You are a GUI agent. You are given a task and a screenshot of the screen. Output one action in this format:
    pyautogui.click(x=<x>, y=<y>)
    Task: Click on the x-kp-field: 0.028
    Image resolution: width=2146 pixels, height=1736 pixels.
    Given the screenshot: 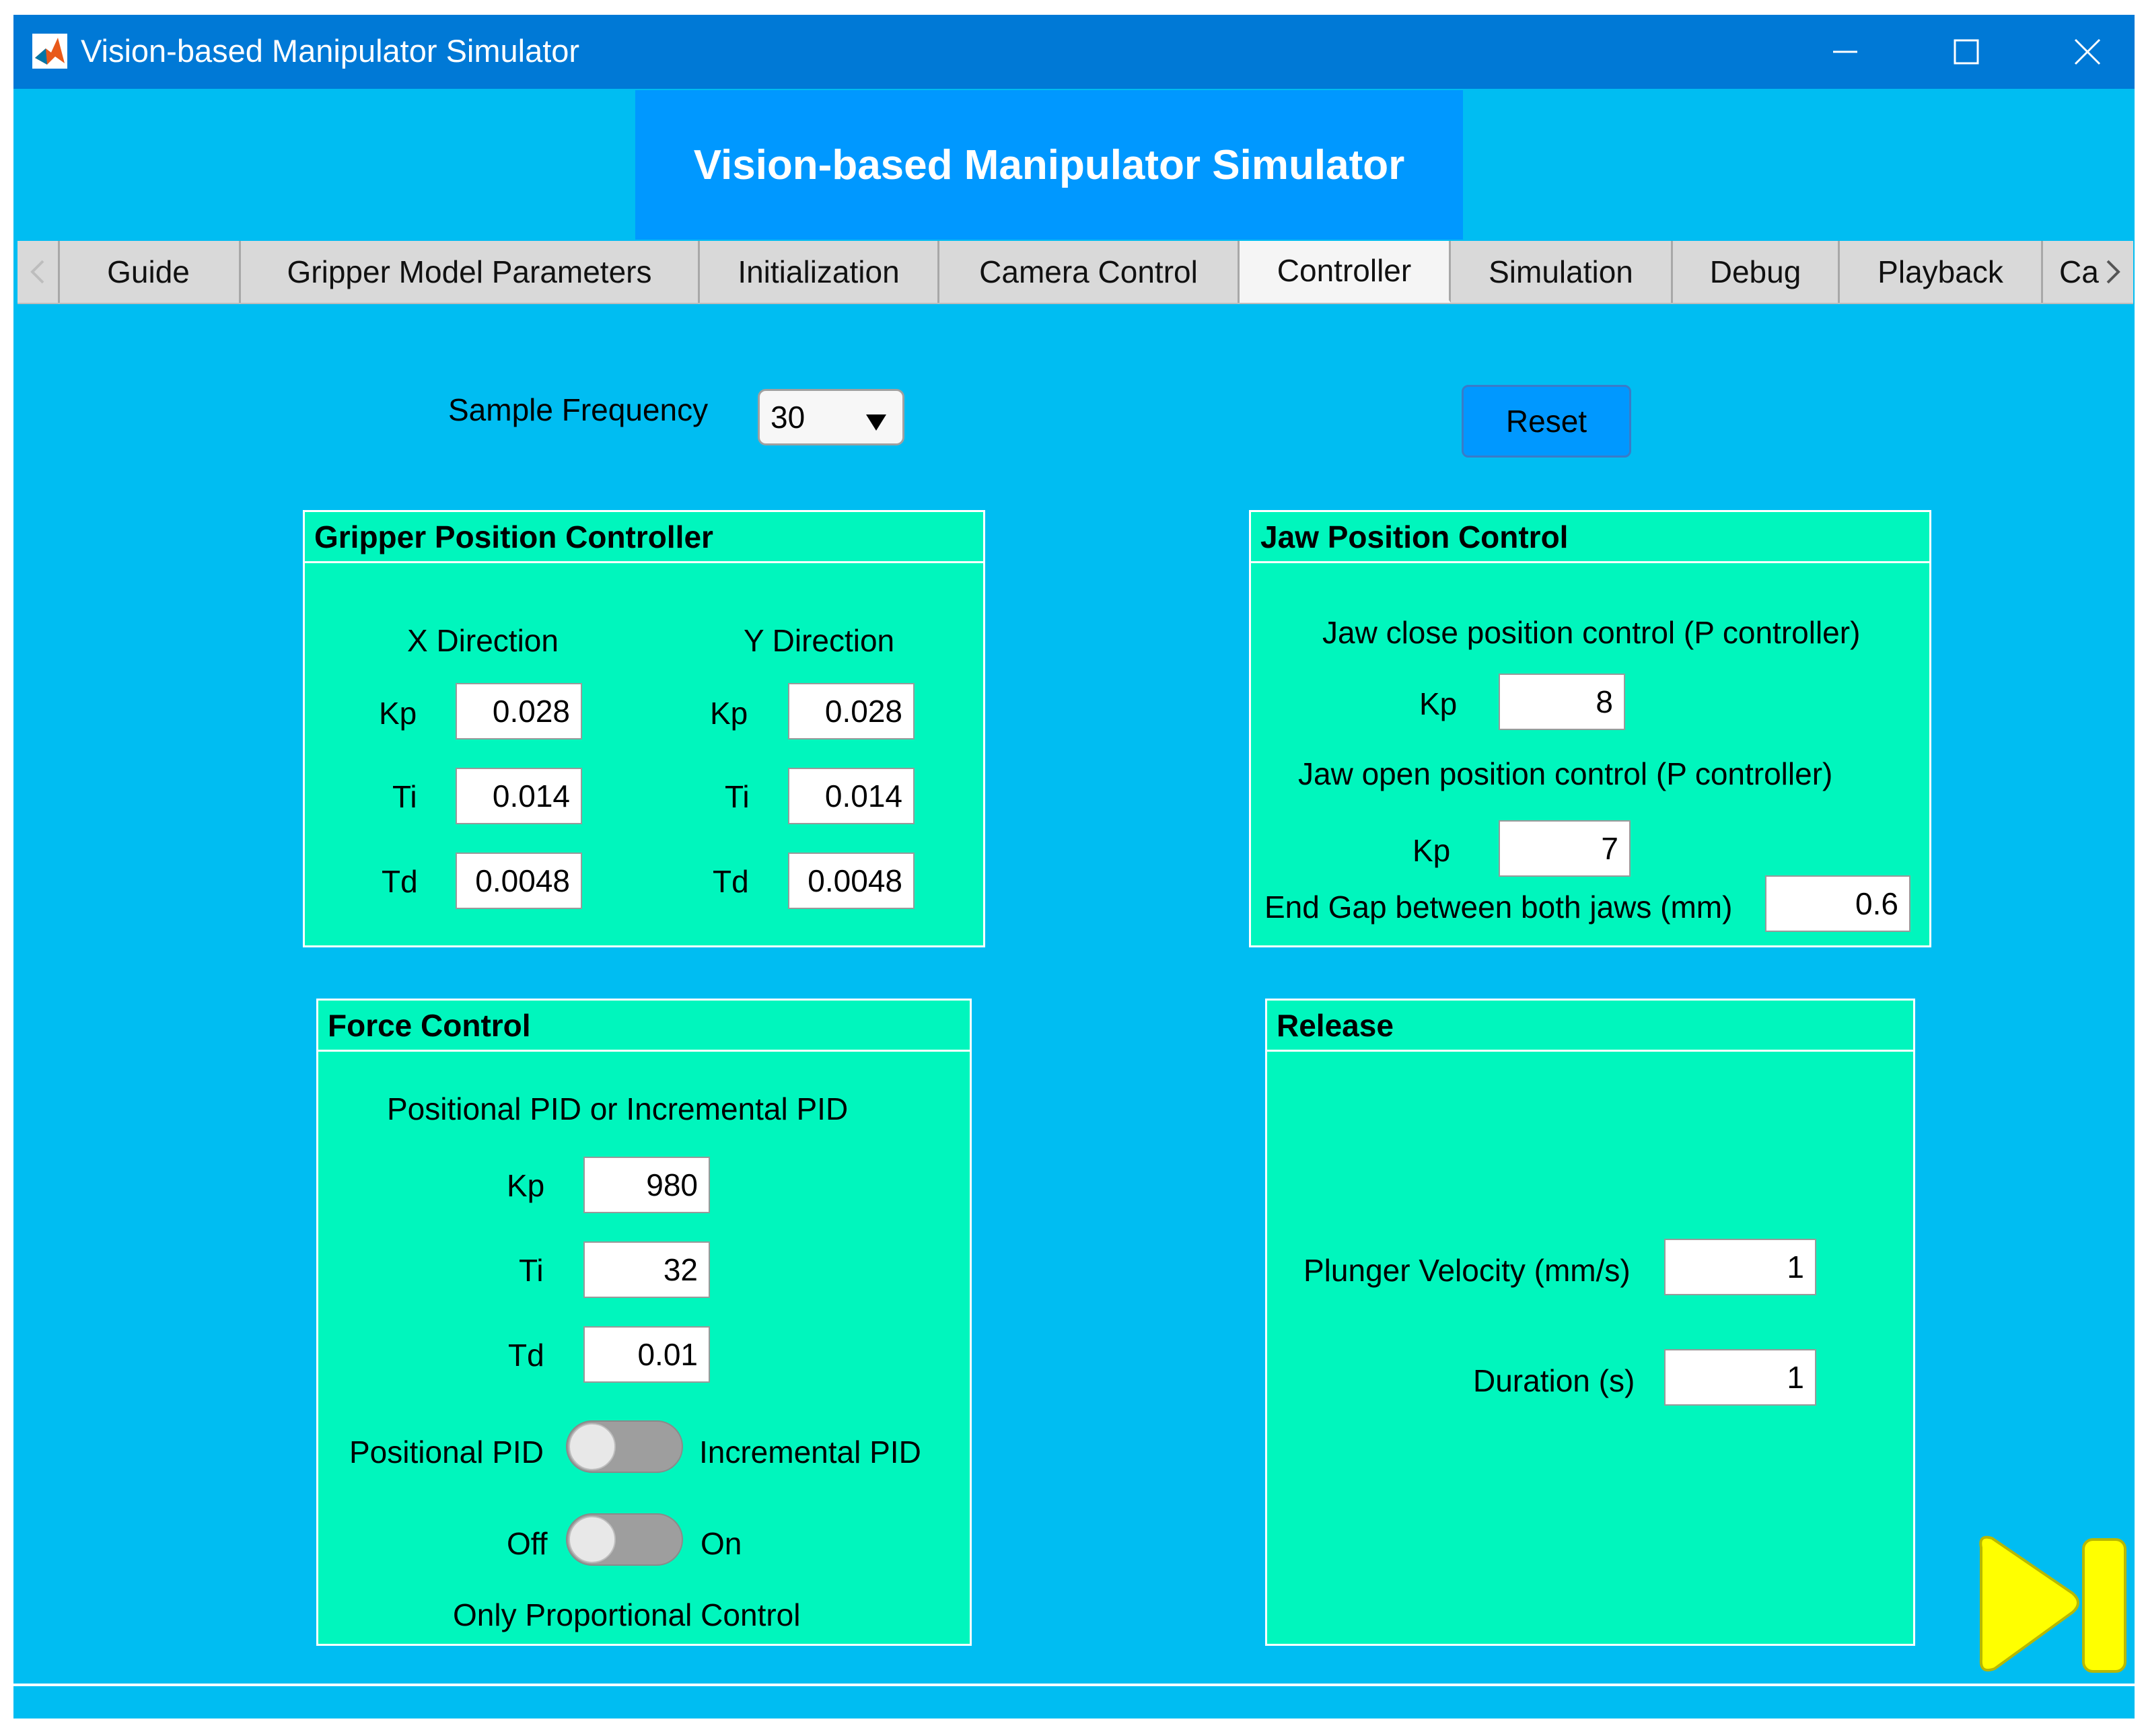 What is the action you would take?
    pyautogui.click(x=519, y=711)
    